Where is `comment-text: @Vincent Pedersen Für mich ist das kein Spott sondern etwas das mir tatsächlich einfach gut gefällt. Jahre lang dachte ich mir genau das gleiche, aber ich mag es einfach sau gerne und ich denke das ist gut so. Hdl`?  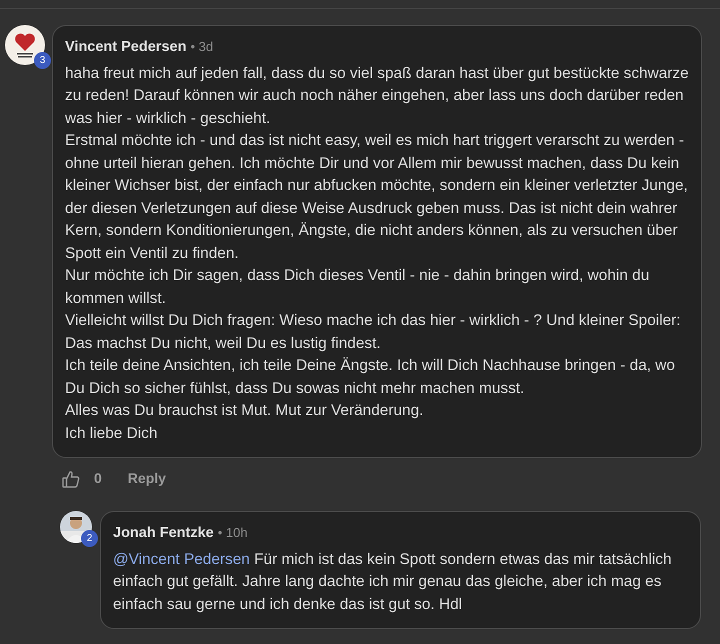 comment-text: @Vincent Pedersen Für mich ist das kein Spott sondern etwas das mir tatsächlich einfach gut gefällt. Jahre lang dachte ich mir genau das gleiche, aber ich mag es einfach sau gerne und ich denke das ist gut so. Hdl is located at coordinates (393, 582).